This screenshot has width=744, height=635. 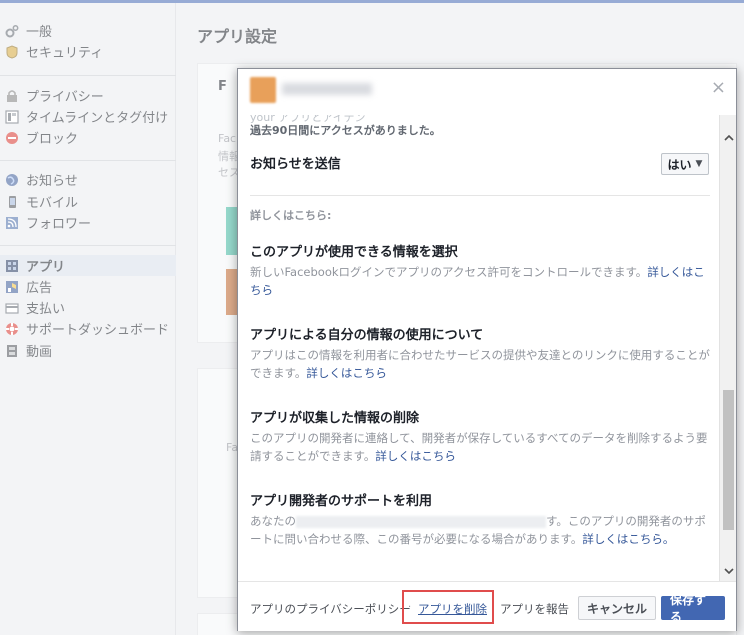 I want to click on divider, so click(x=480, y=195).